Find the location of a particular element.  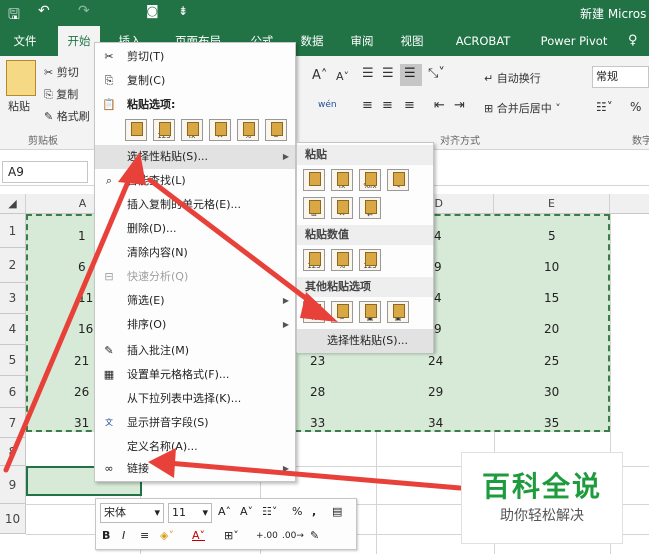

watermark-title: 百科全说 is located at coordinates (541, 486).